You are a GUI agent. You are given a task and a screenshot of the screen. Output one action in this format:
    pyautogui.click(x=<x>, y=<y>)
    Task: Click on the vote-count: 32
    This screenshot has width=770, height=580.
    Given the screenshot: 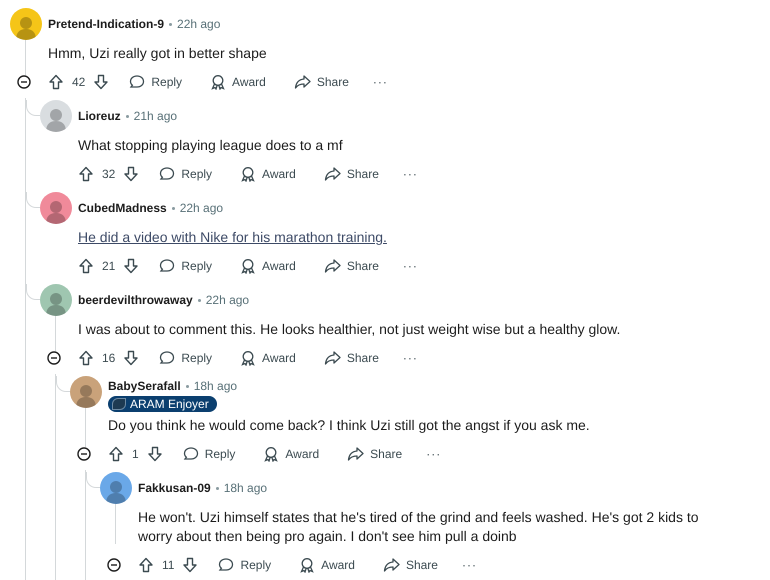 What is the action you would take?
    pyautogui.click(x=109, y=174)
    